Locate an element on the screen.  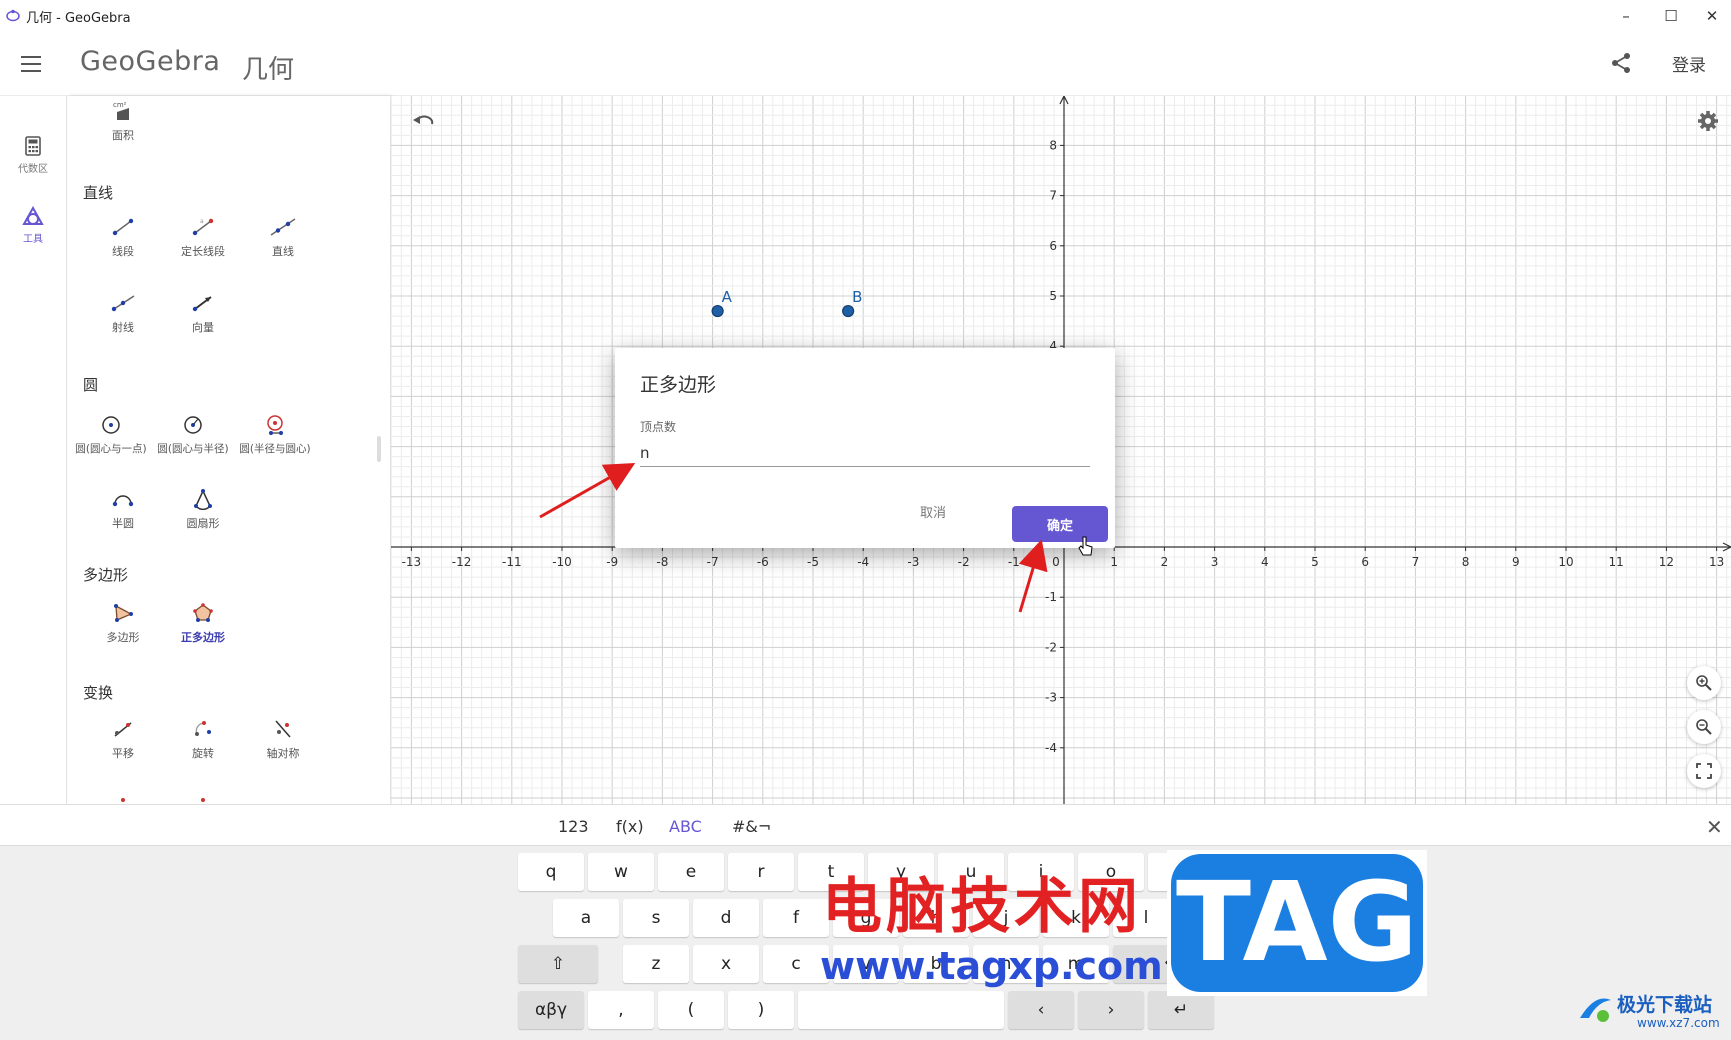
reflect-line-icon is located at coordinates (283, 729).